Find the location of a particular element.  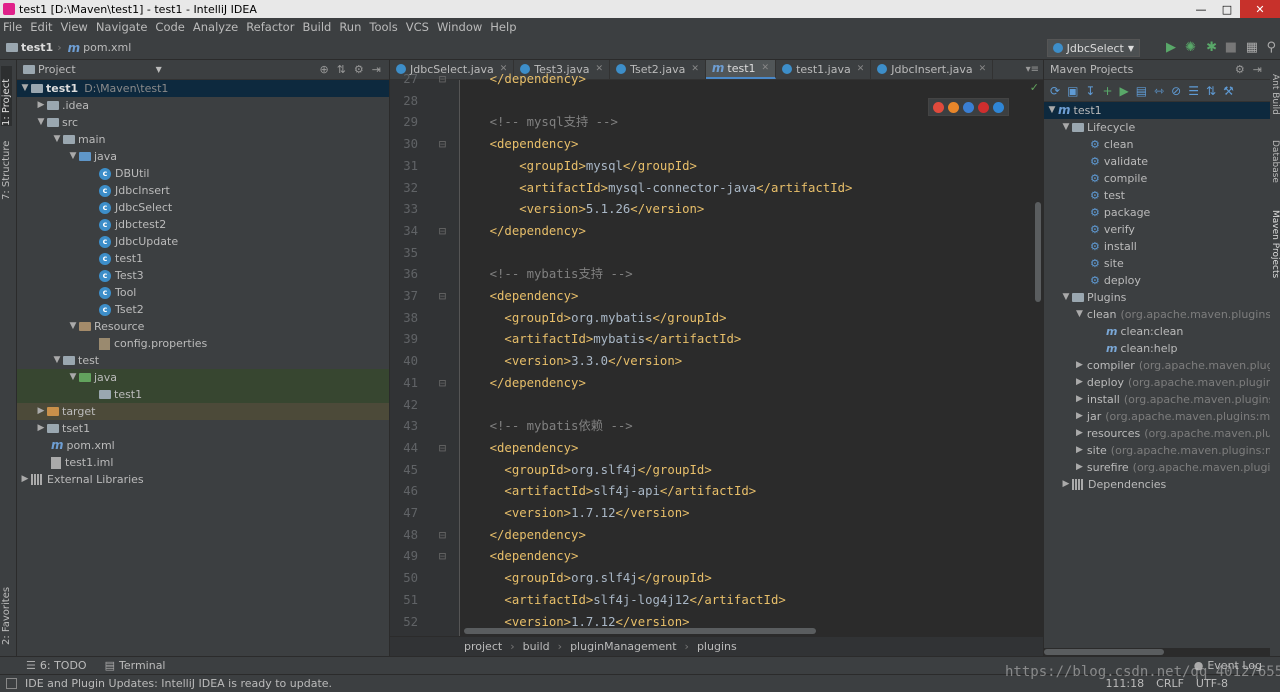

code-line: 33 <version>5.1.26</version> is located at coordinates (715, 210).